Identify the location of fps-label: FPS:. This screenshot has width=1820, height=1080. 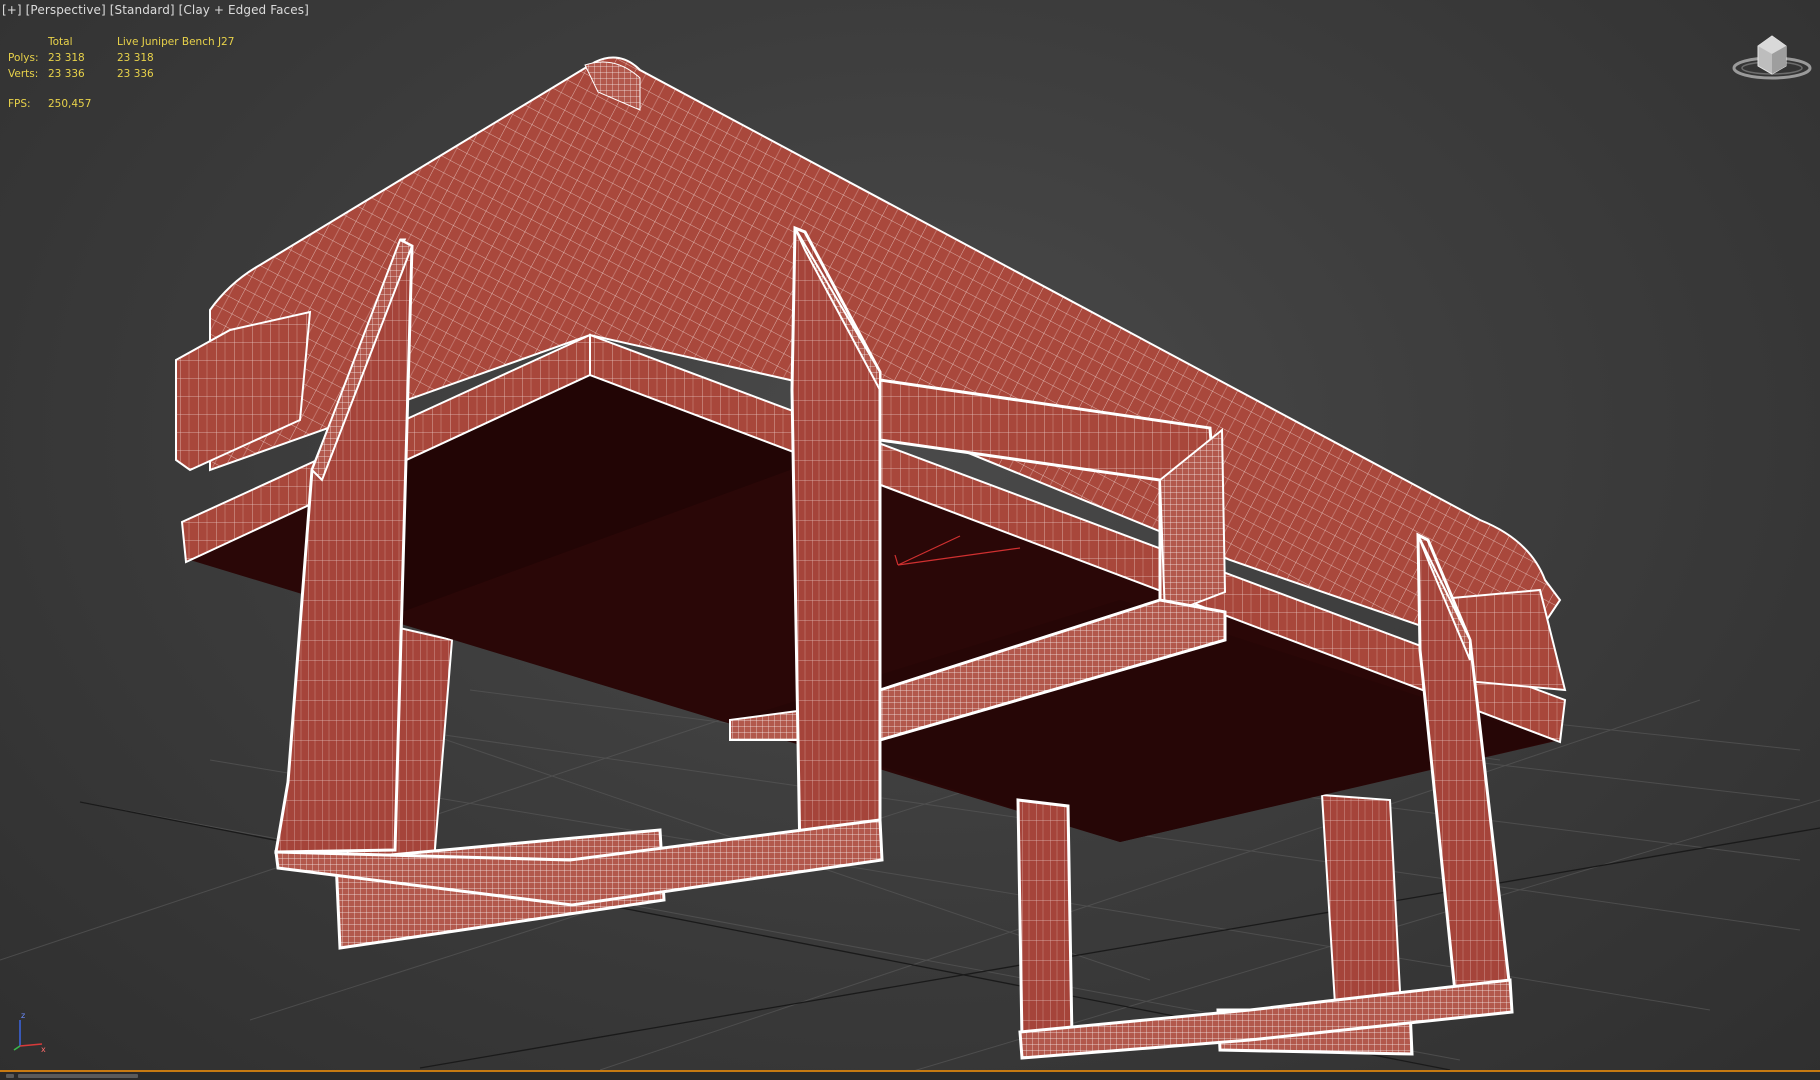
(19, 104).